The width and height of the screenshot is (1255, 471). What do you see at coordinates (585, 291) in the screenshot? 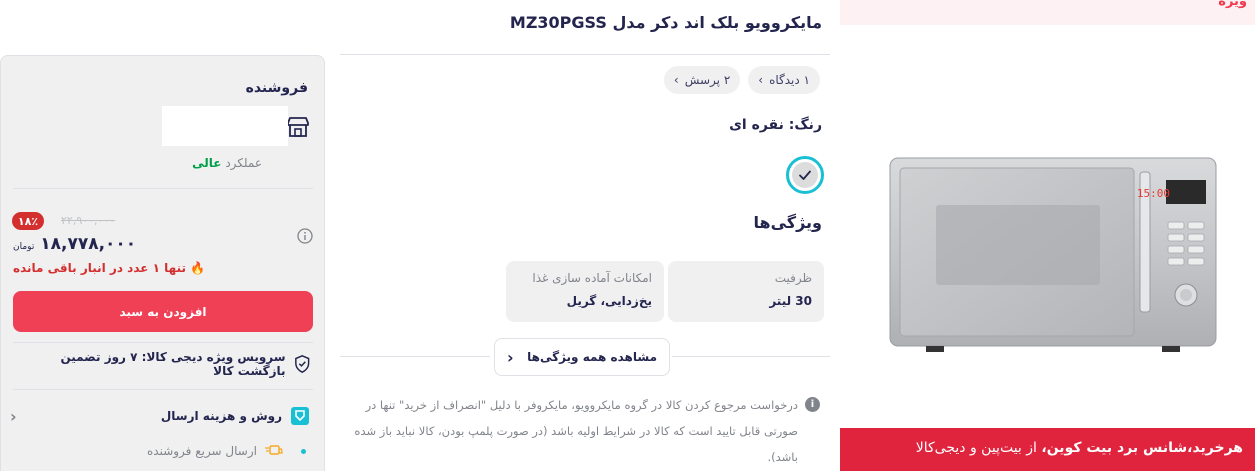
I see `feature-card-cooking: امکانات آماده سازی غذا یخ‌زدایی، گریل` at bounding box center [585, 291].